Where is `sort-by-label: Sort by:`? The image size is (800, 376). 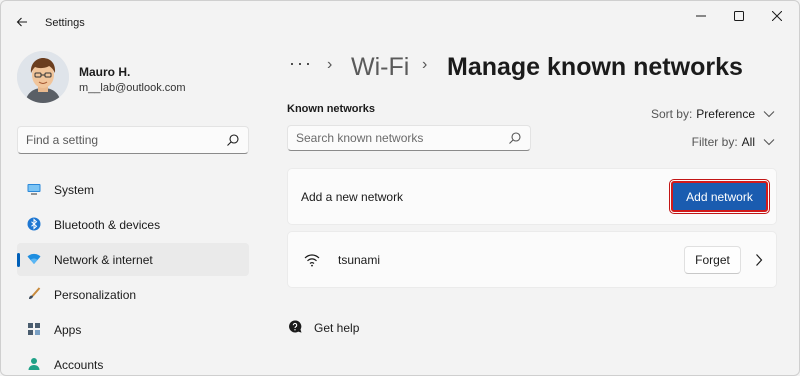 sort-by-label: Sort by: is located at coordinates (671, 114).